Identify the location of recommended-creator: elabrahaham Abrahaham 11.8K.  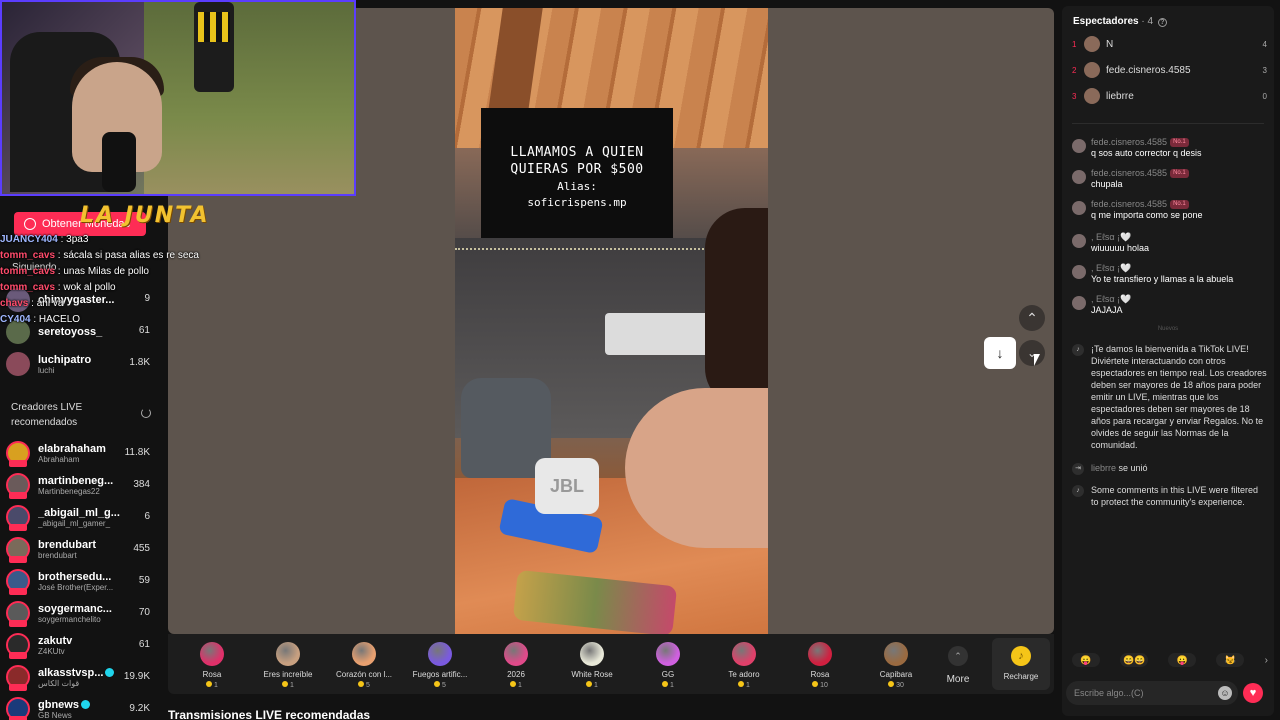
(81, 453).